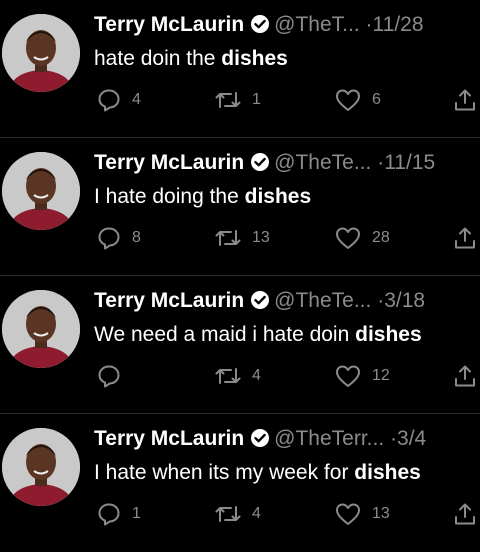 This screenshot has width=480, height=552. I want to click on tweet-header: Terry McLaurin @TheTerr... ·3/4, so click(287, 440).